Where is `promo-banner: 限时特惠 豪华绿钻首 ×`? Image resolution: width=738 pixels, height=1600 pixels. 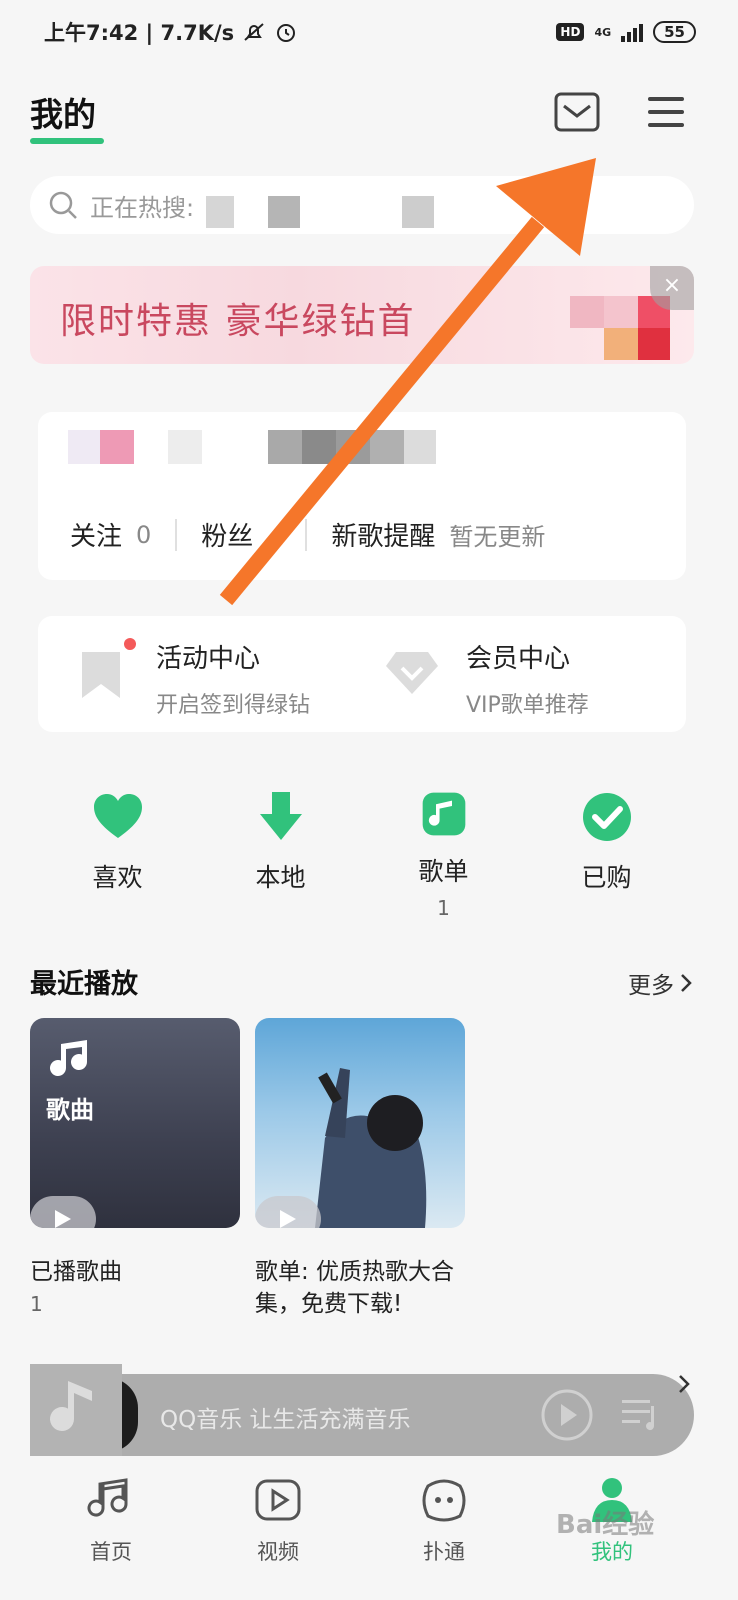
promo-banner: 限时特惠 豪华绿钻首 × is located at coordinates (362, 315).